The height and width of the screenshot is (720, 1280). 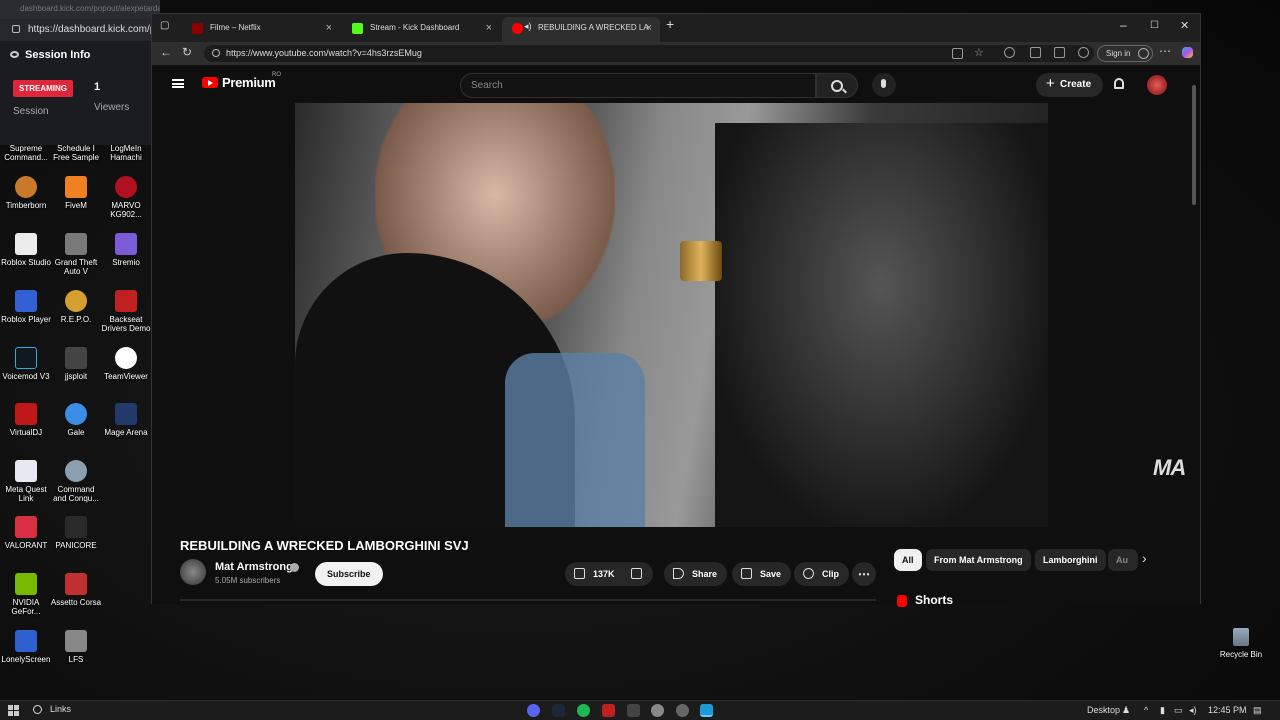 I want to click on desktop-icon-meta-quest-link: Meta Quest Link, so click(x=26, y=481).